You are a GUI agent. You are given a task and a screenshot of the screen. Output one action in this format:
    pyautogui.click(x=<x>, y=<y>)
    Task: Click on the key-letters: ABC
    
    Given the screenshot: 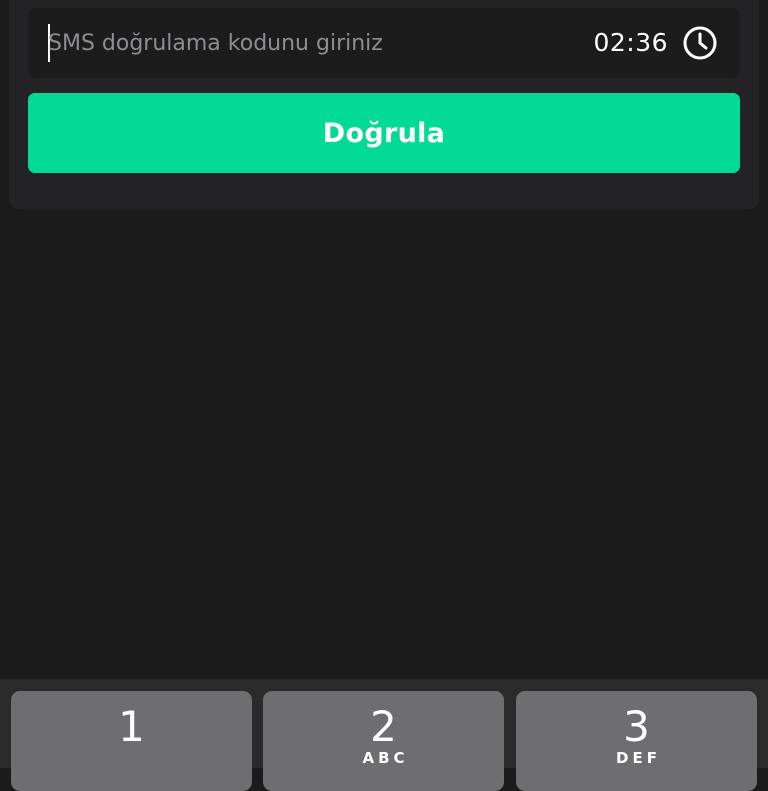 What is the action you would take?
    pyautogui.click(x=385, y=758)
    